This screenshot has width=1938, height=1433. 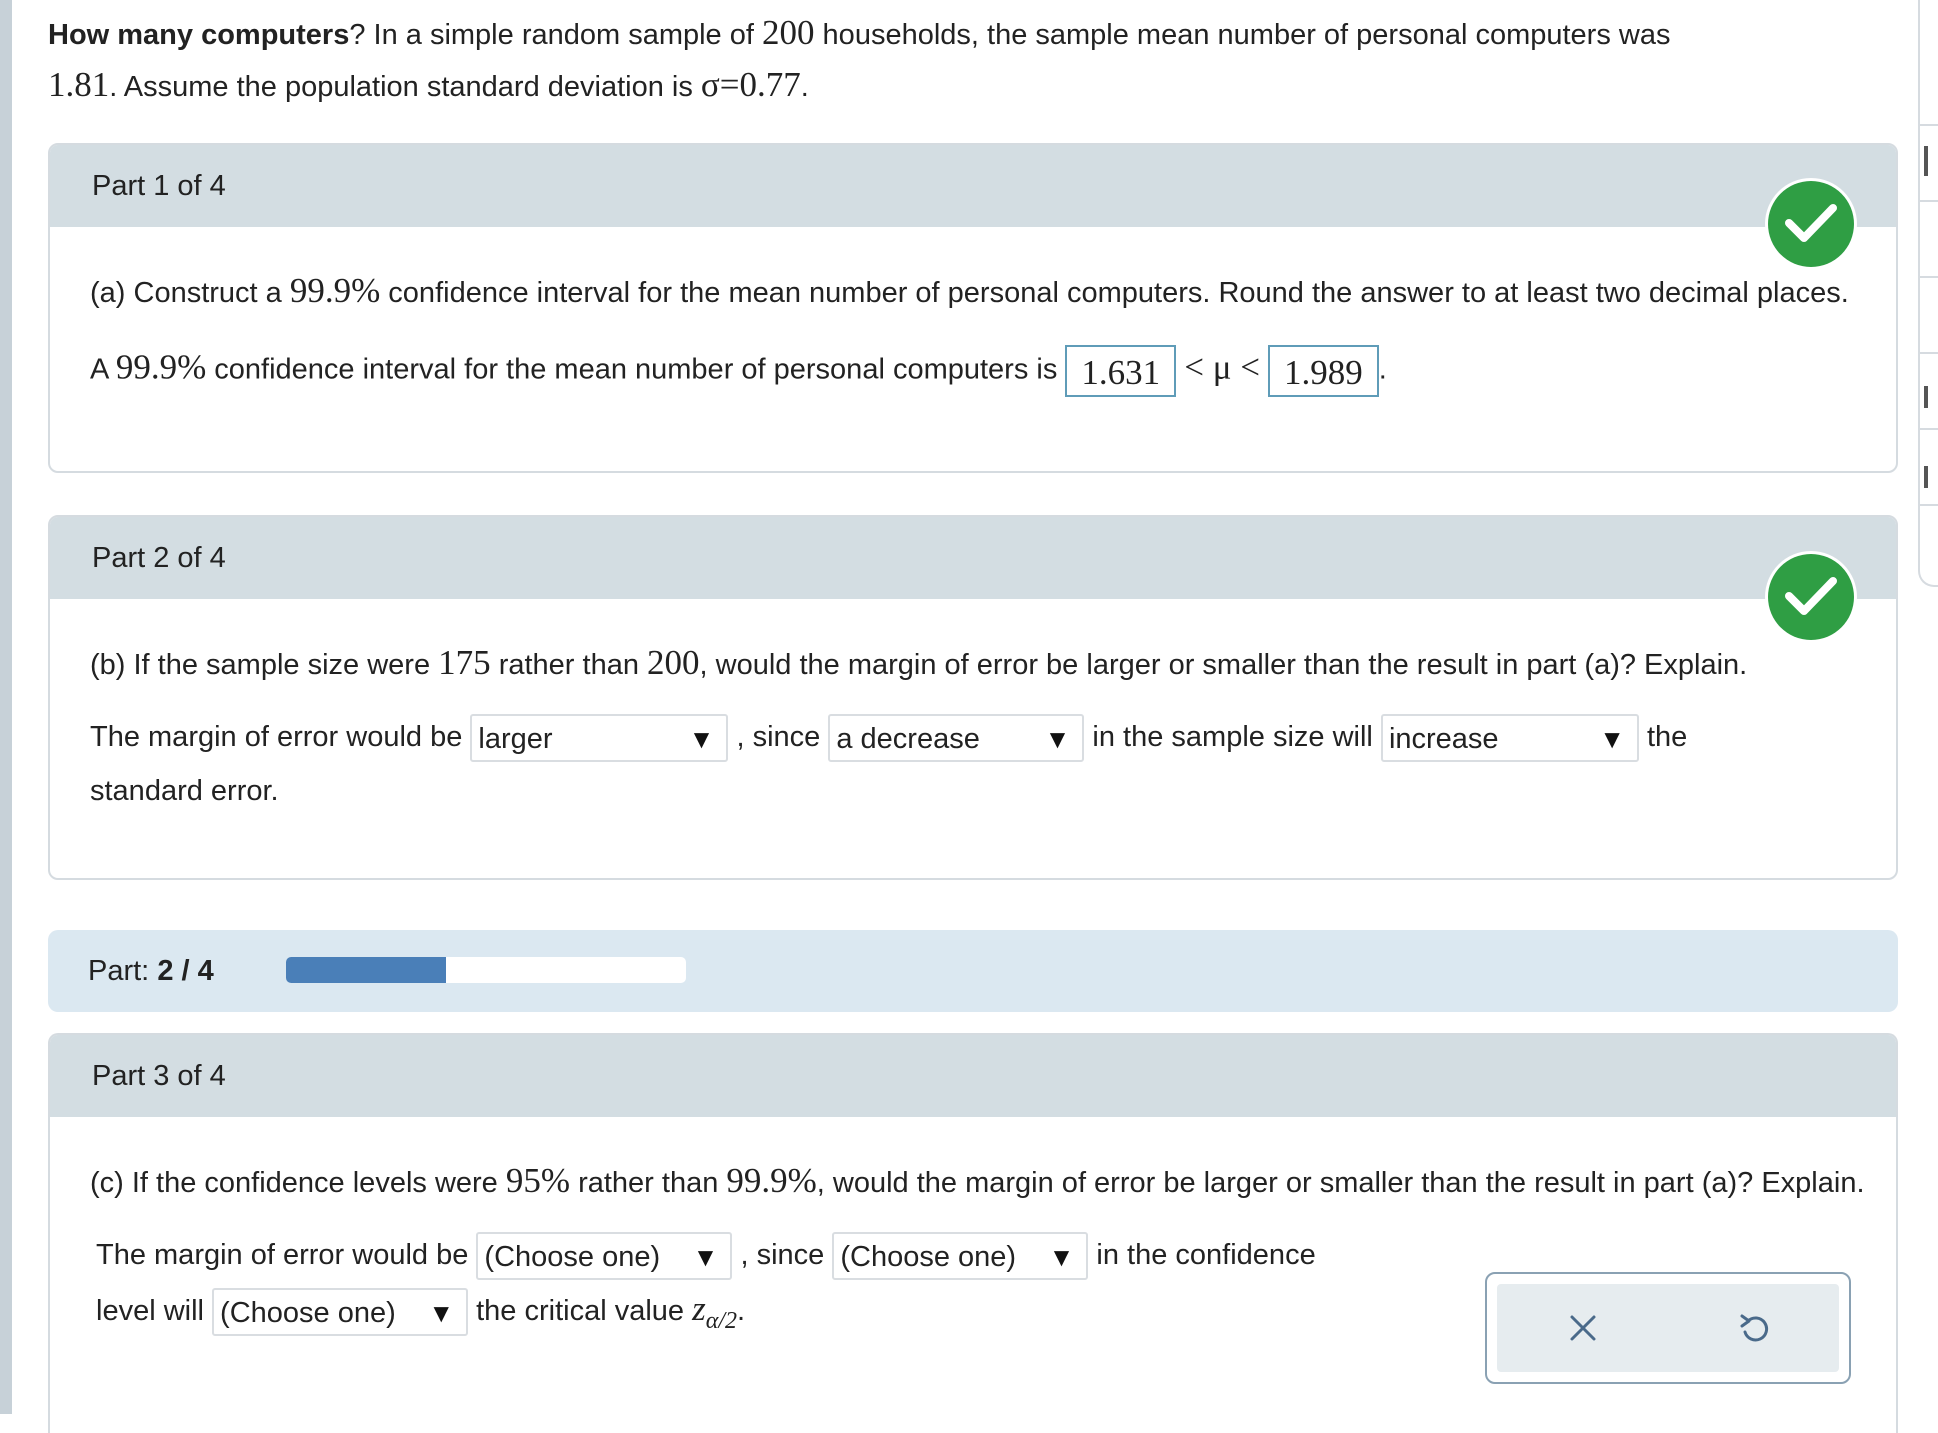 I want to click on undo-button, so click(x=1753, y=1328).